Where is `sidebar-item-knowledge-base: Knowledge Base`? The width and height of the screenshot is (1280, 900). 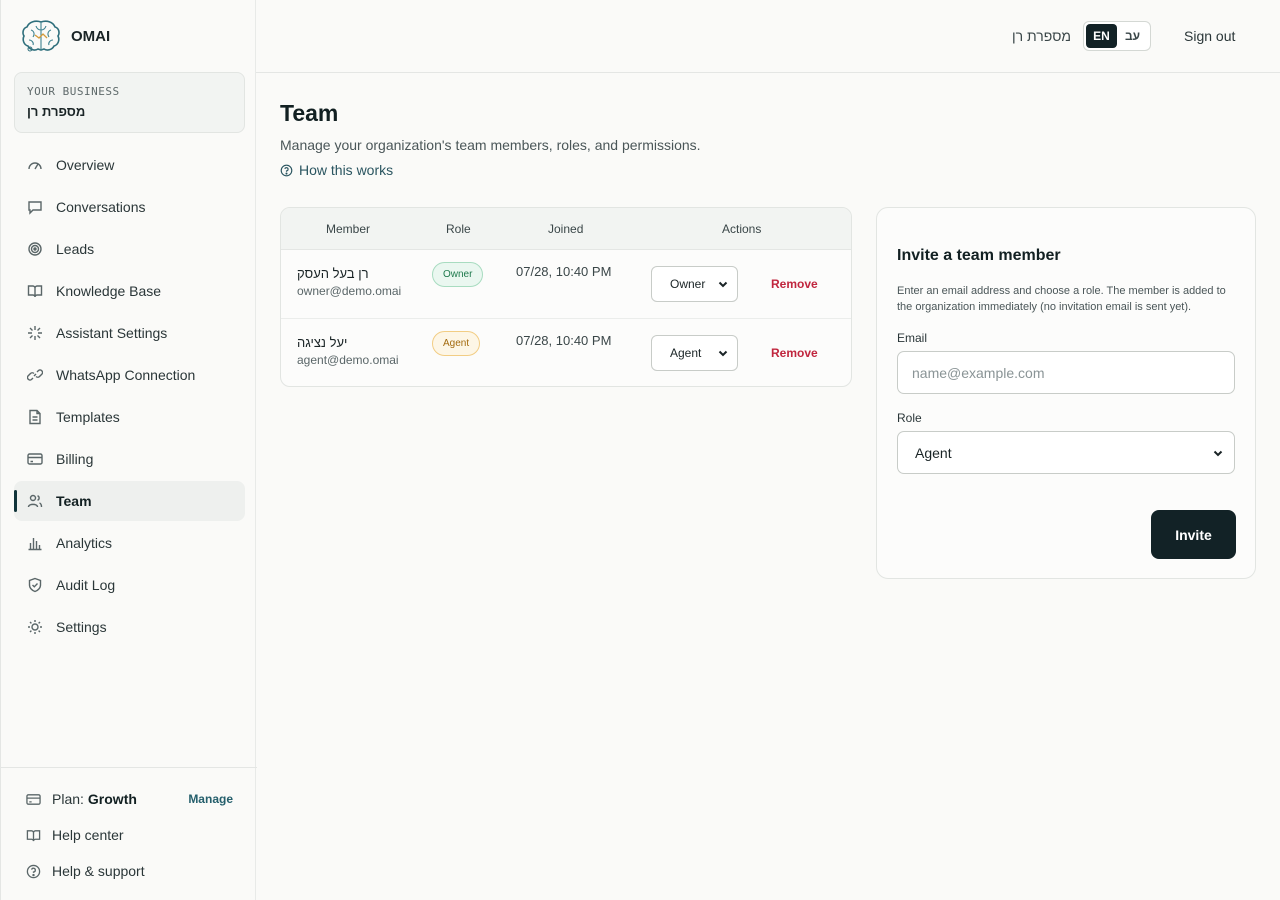
sidebar-item-knowledge-base: Knowledge Base is located at coordinates (129, 291).